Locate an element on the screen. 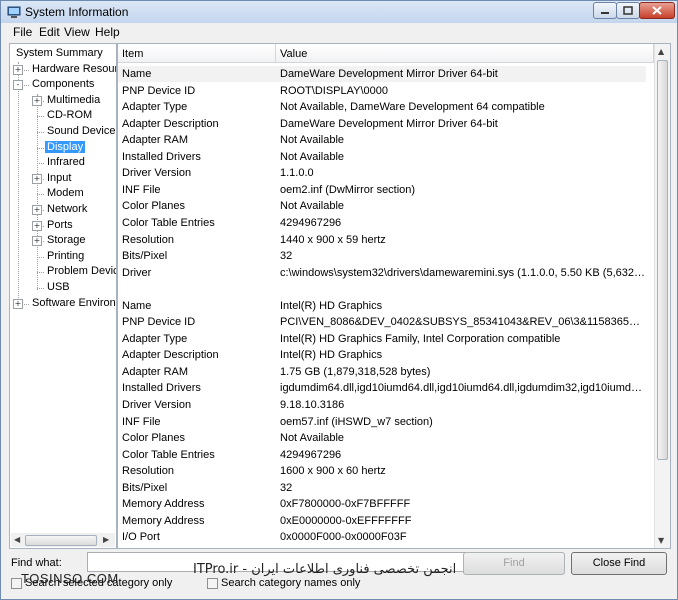 The width and height of the screenshot is (678, 600). minimize-button is located at coordinates (605, 10).